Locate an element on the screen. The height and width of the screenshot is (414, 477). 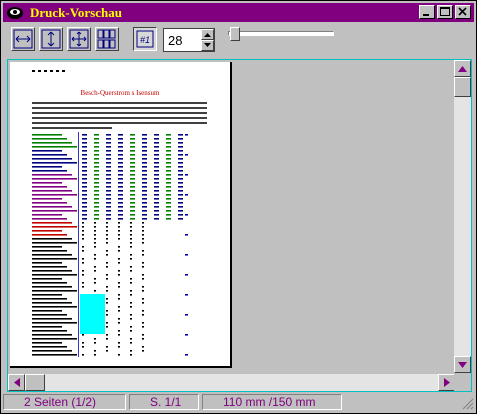
zoom-slider-thumb is located at coordinates (235, 34).